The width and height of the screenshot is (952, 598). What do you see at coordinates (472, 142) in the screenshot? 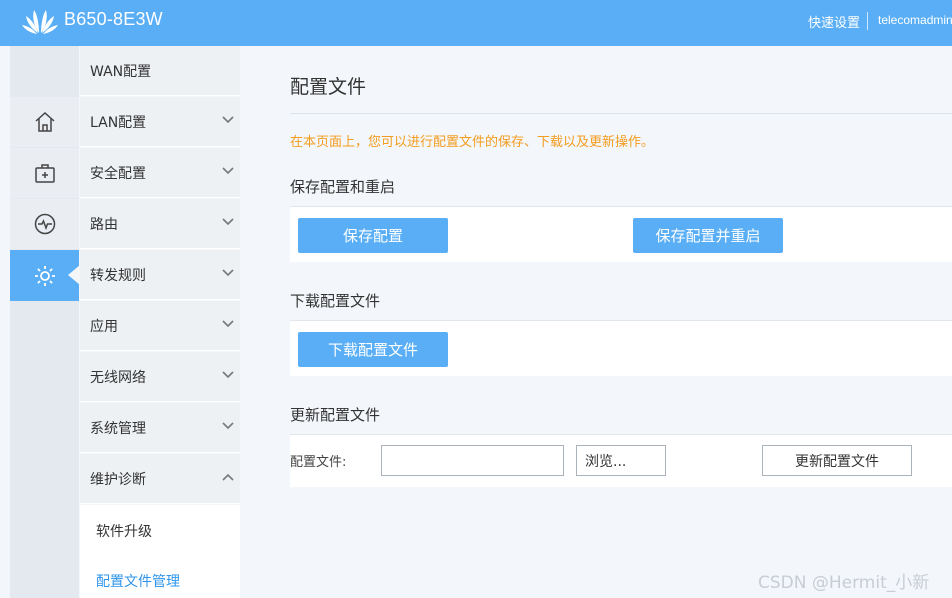
I see `page-hint: 在本页面上，您可以进行配置文件的保存、下载以及更新操作。` at bounding box center [472, 142].